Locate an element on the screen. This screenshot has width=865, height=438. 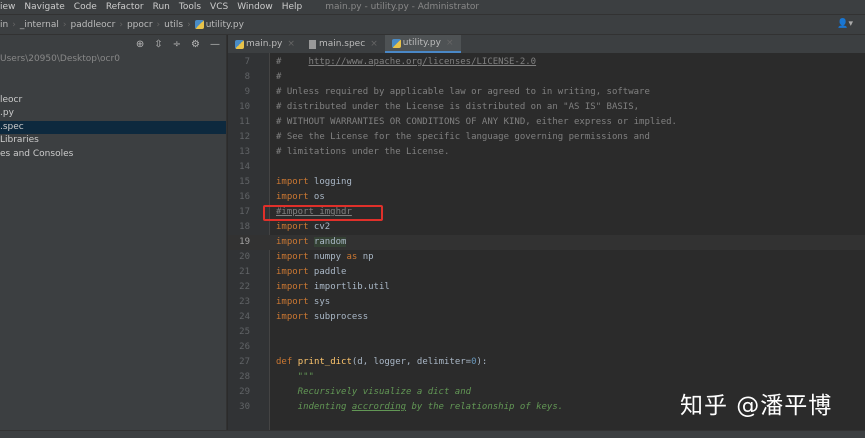
code-line: 28 """ is located at coordinates (546, 377).